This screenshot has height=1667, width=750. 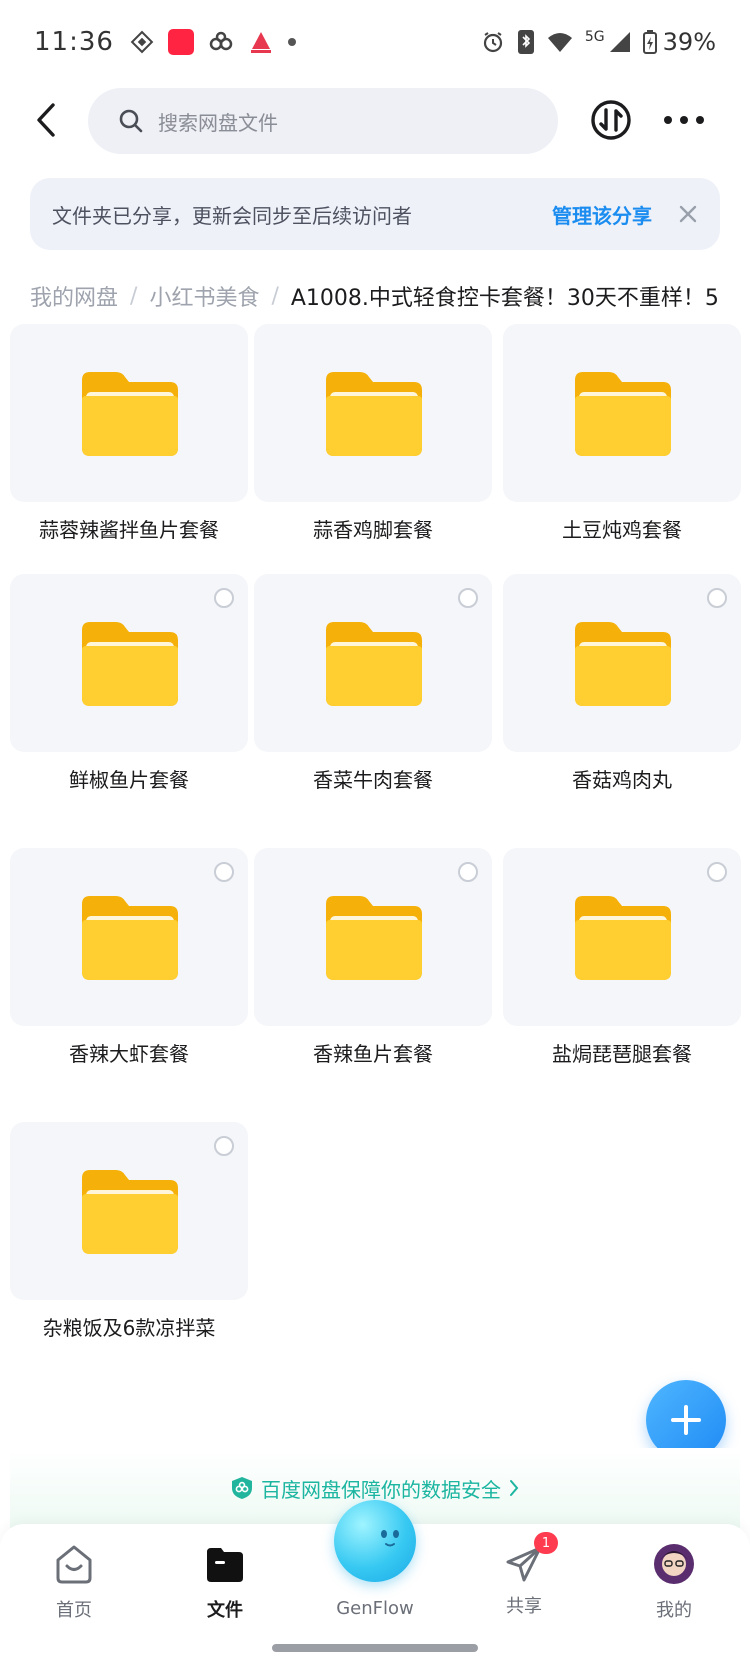 I want to click on status-time: 11:36, so click(x=74, y=42).